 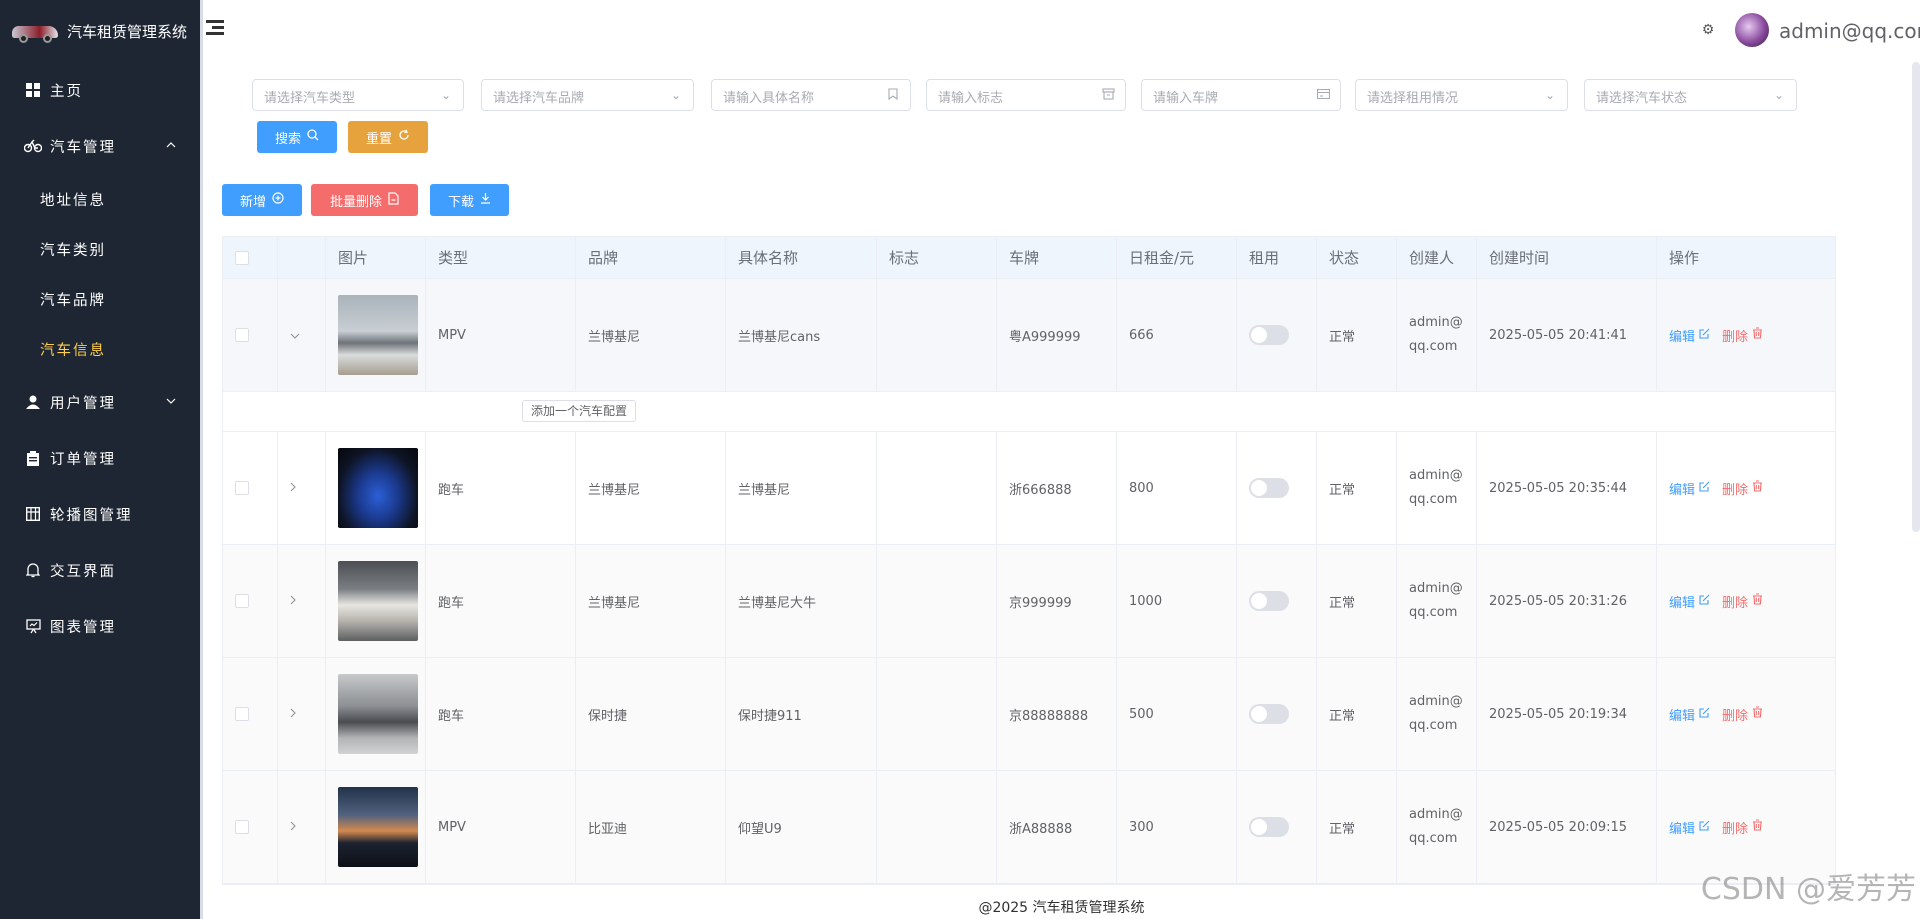 What do you see at coordinates (1357, 488) in the screenshot?
I see `table-cell: 正常` at bounding box center [1357, 488].